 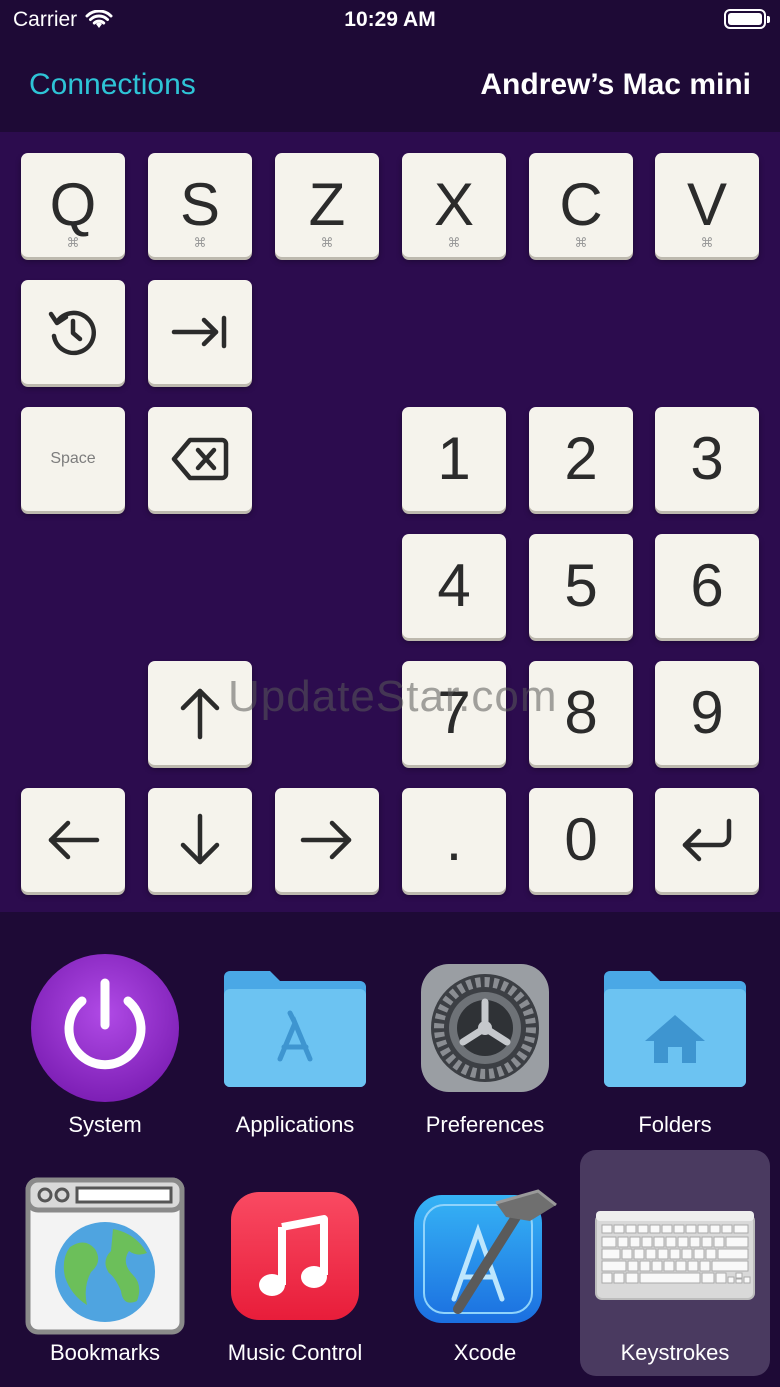 I want to click on tile-label: Folders, so click(x=675, y=1124).